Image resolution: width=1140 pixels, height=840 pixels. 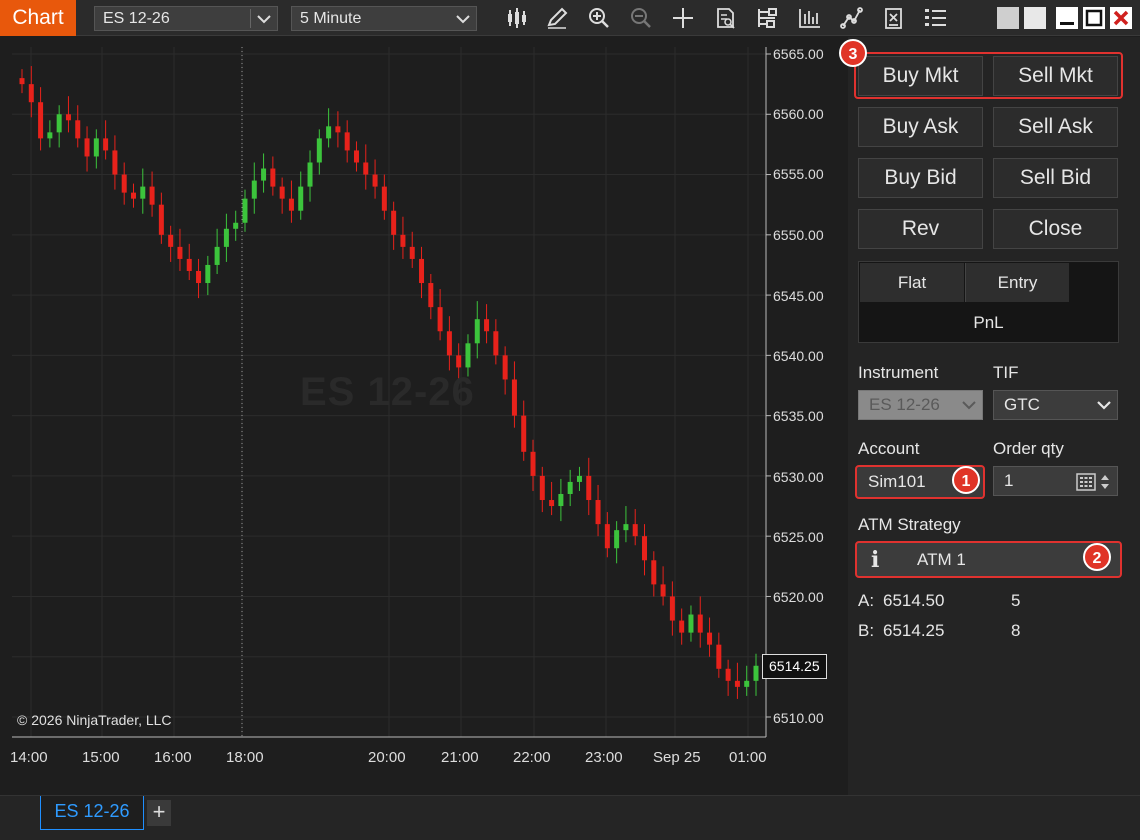 What do you see at coordinates (460, 757) in the screenshot?
I see `x-tick-label: 21:00` at bounding box center [460, 757].